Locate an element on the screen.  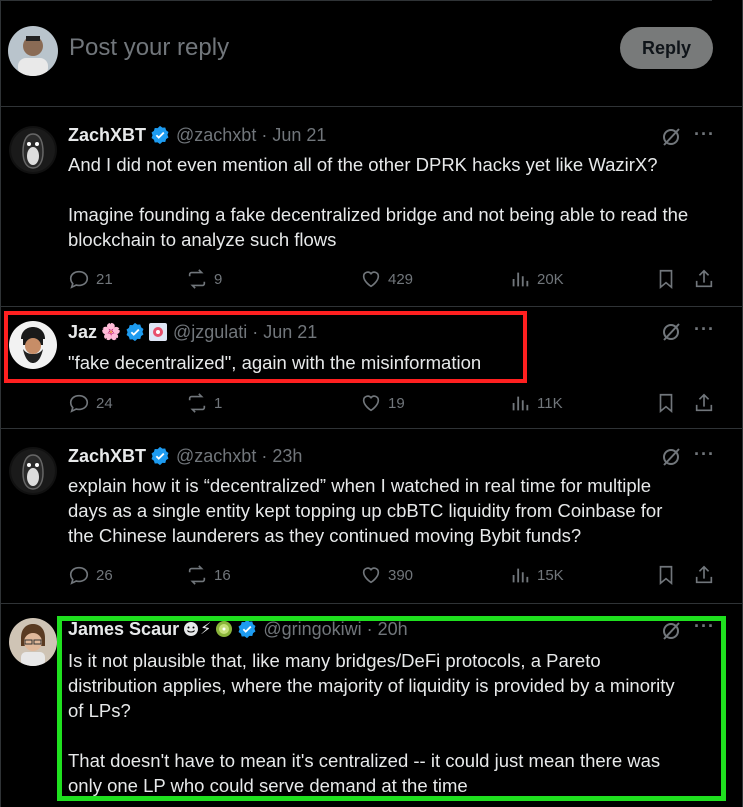
top-divider is located at coordinates (356, 0).